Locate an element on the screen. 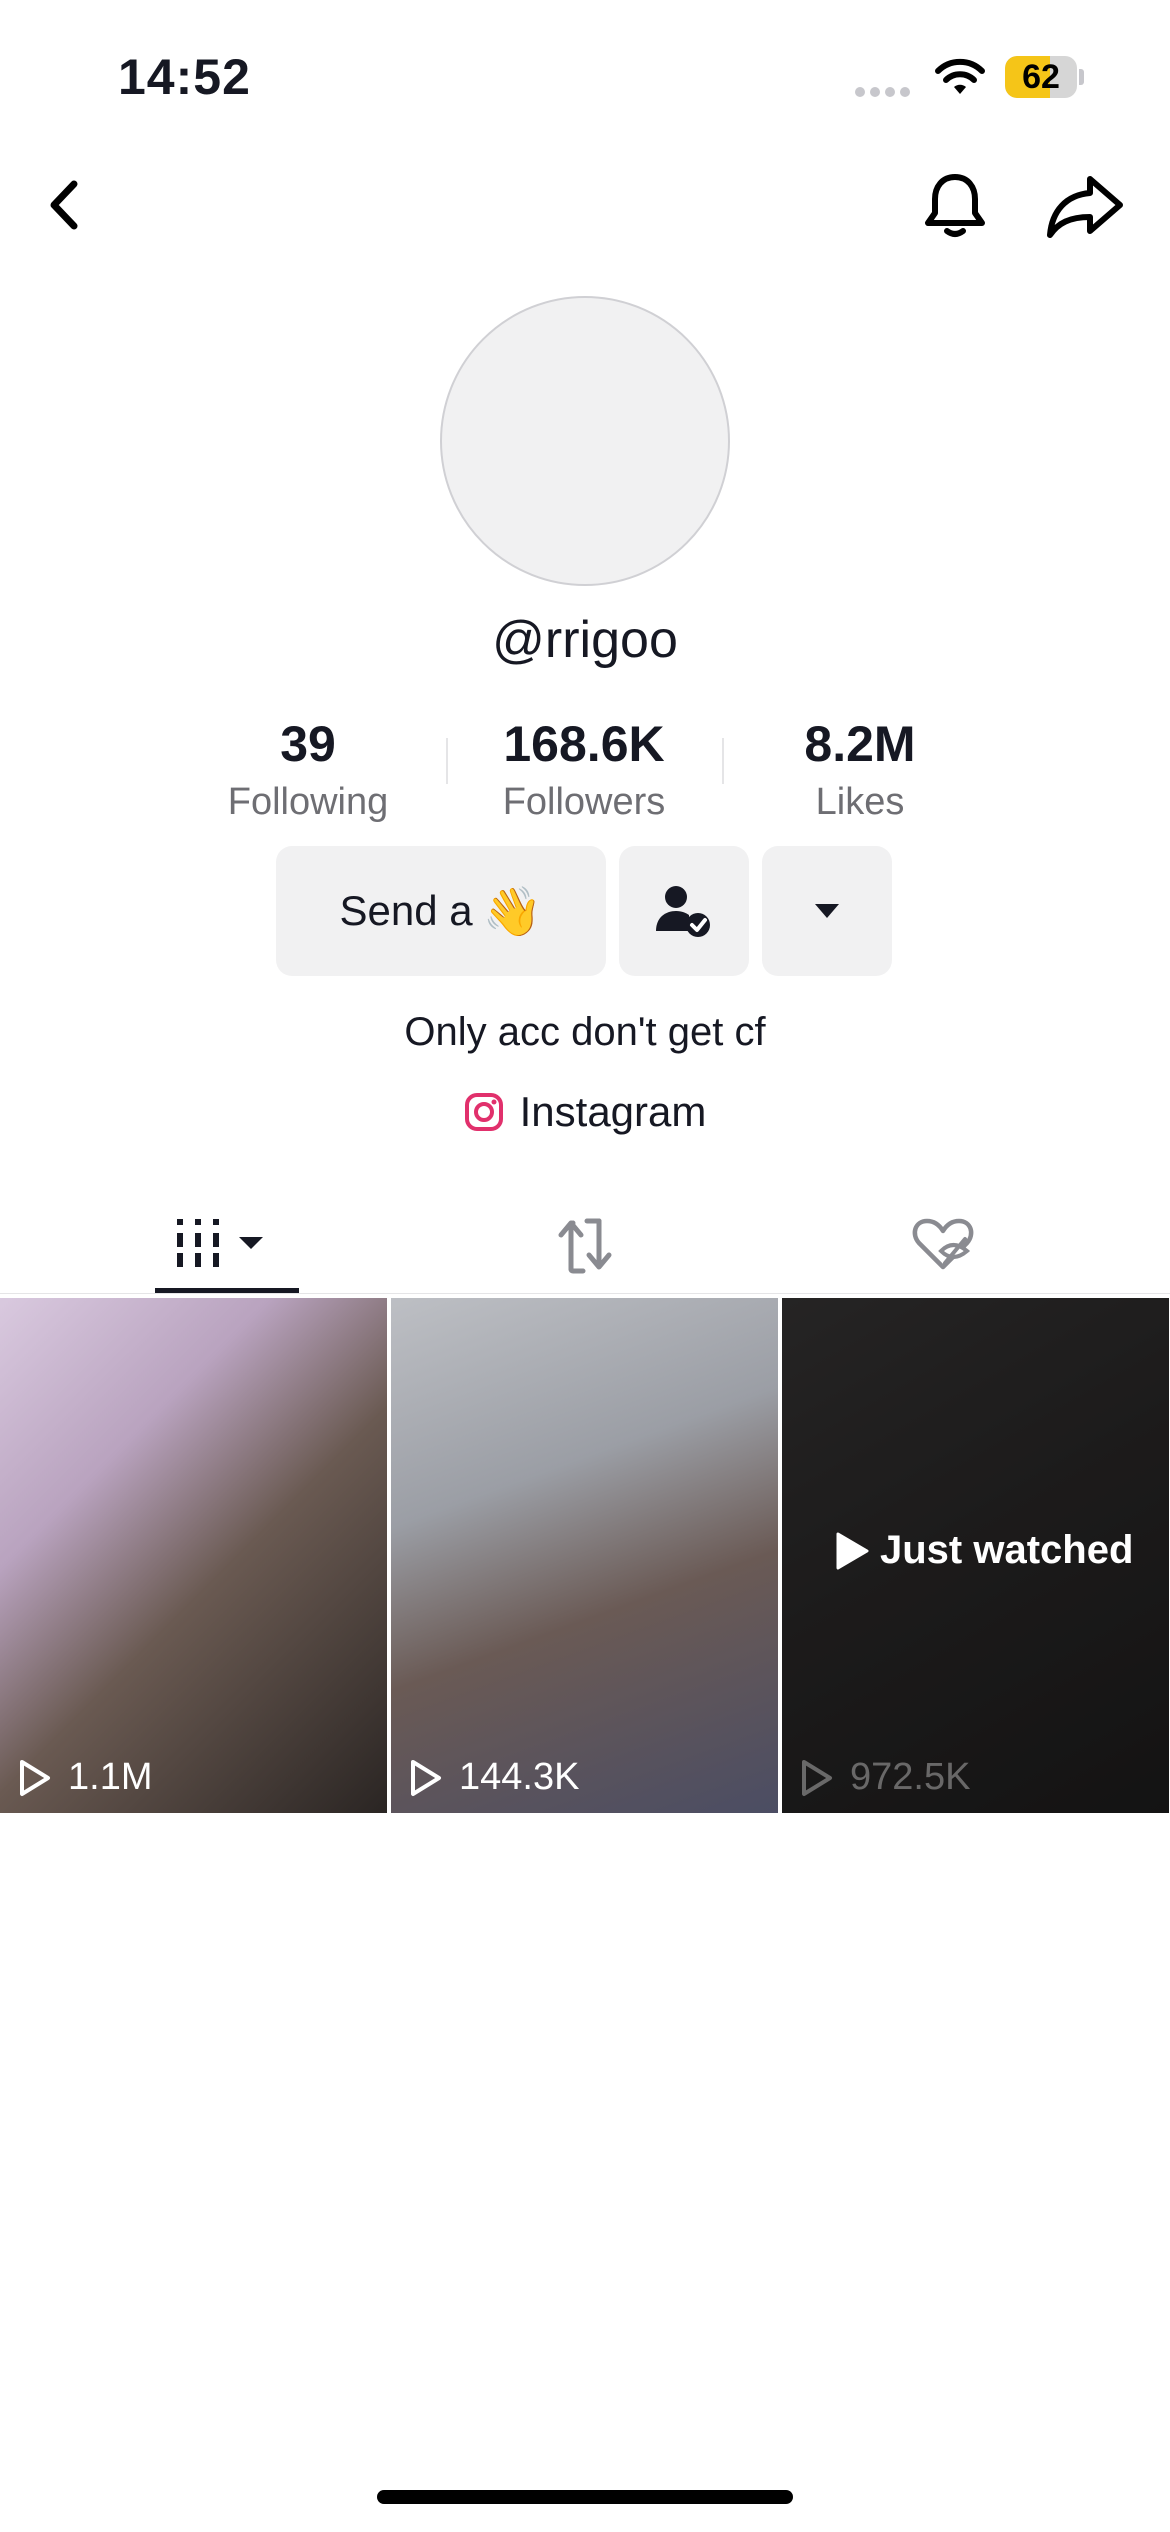 The width and height of the screenshot is (1170, 2532). back-button is located at coordinates (66, 205).